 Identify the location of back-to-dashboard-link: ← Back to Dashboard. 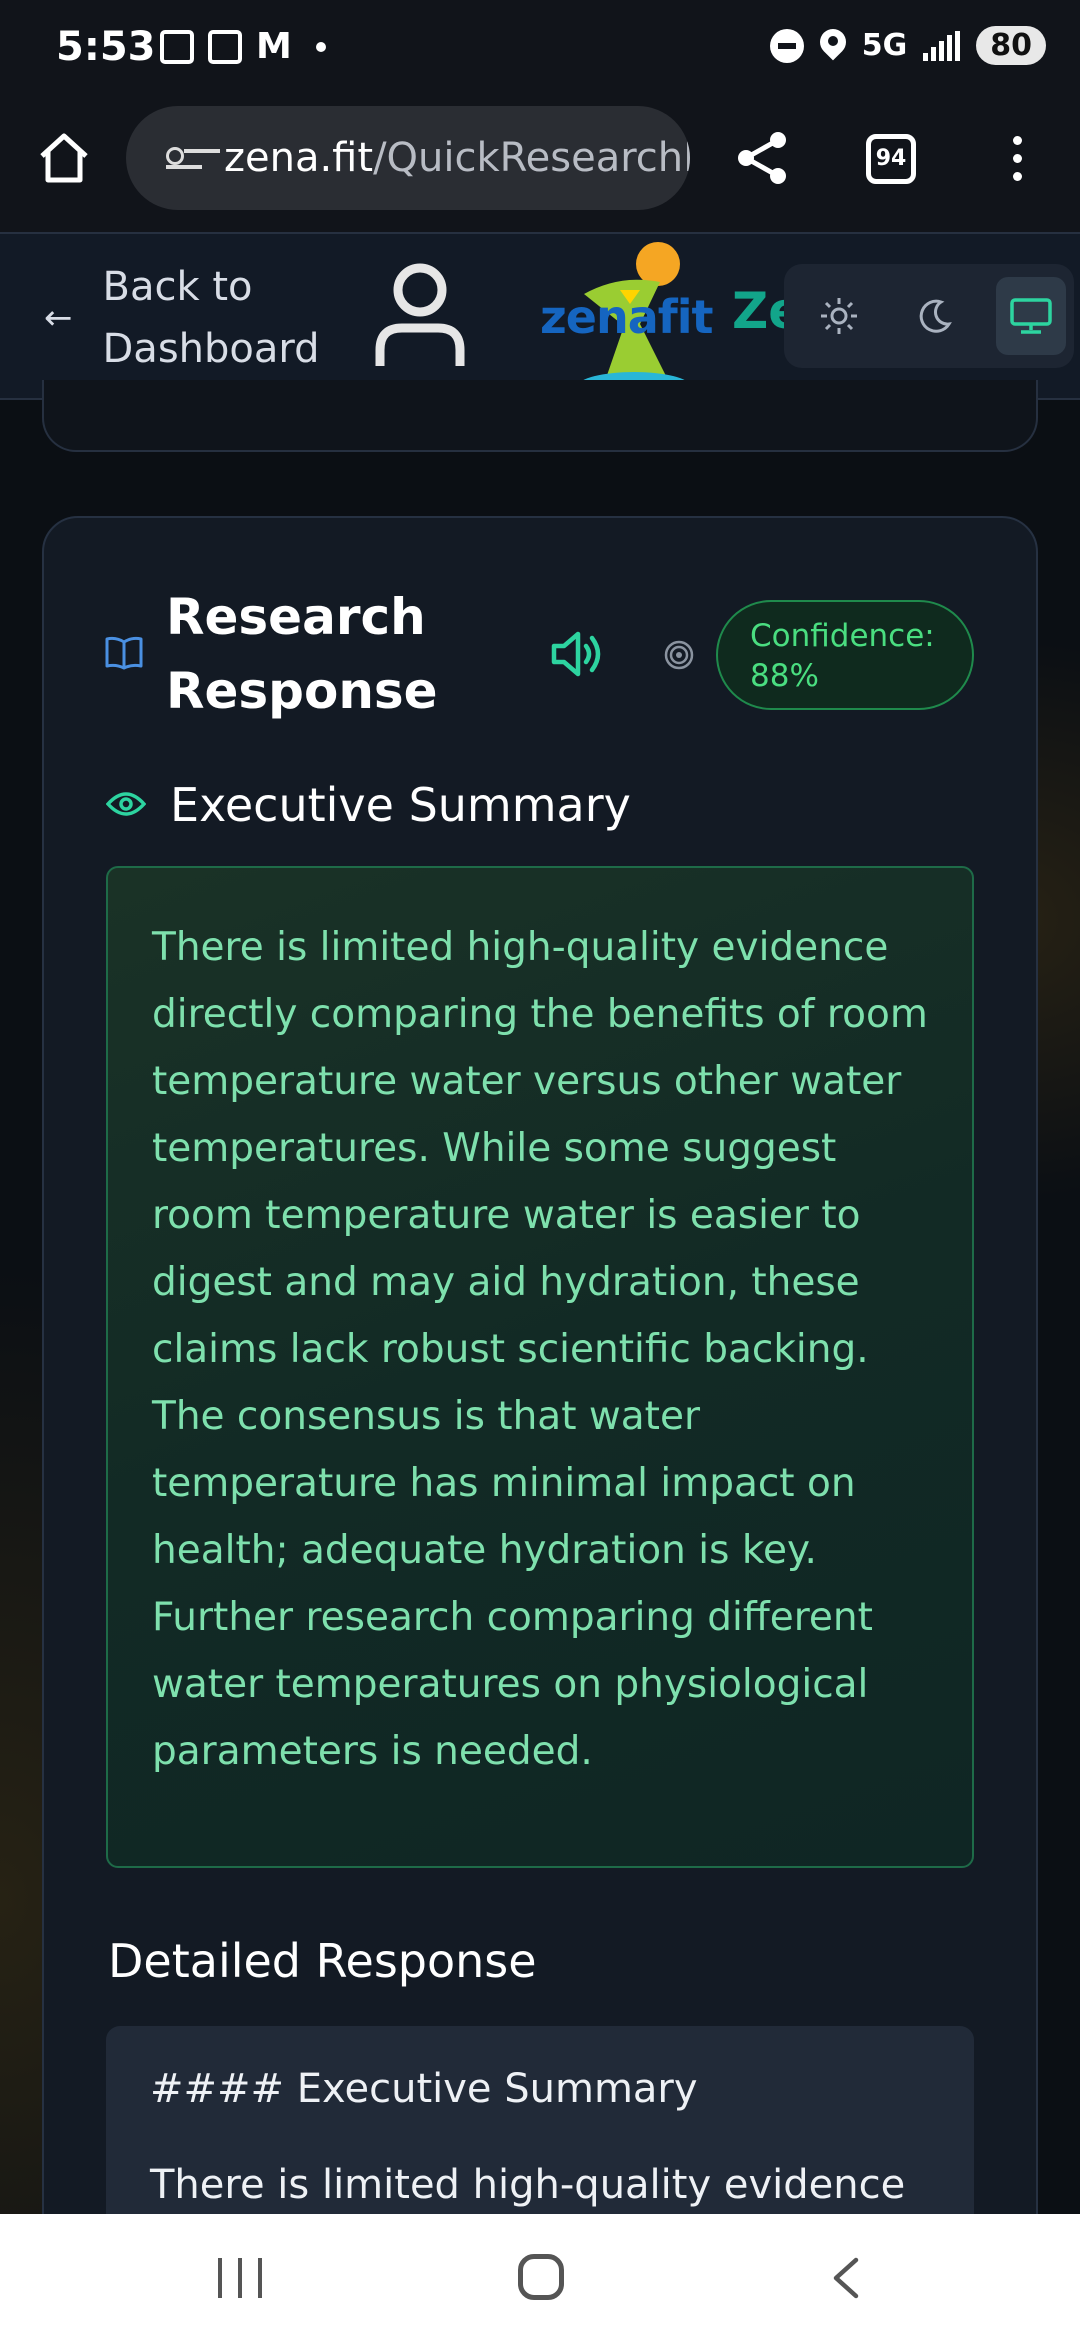
(188, 318).